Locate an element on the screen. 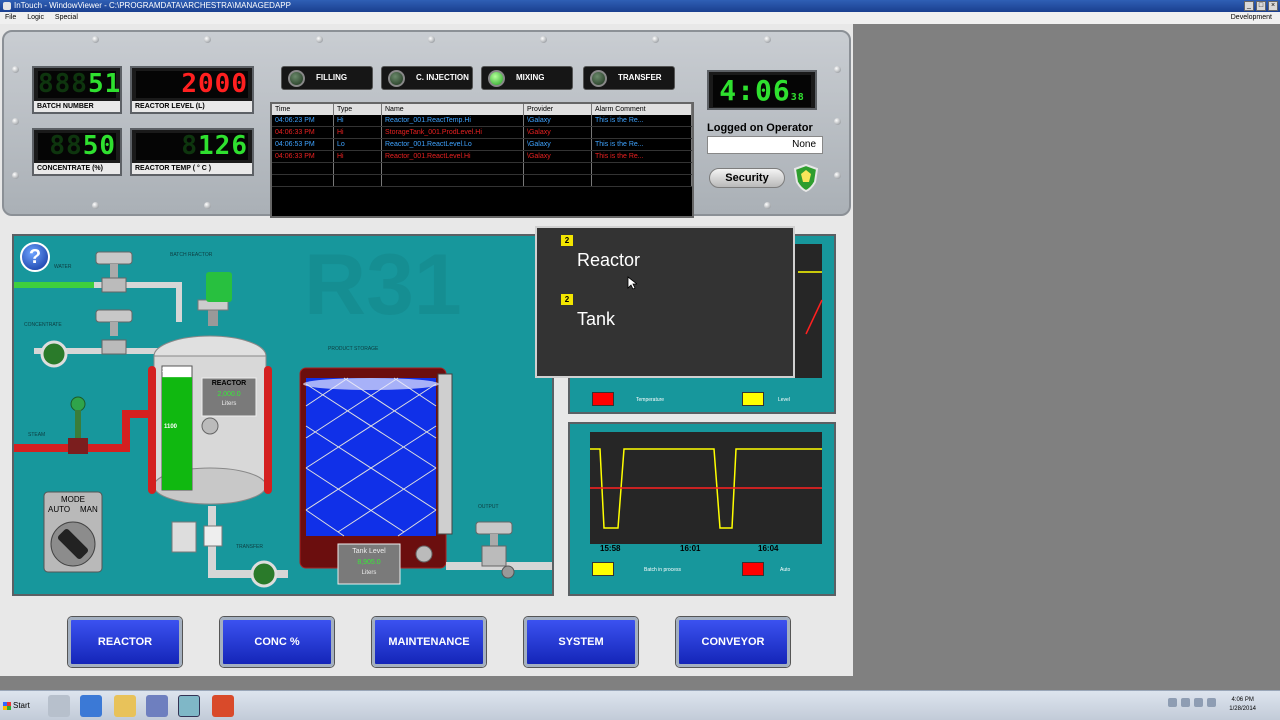  tank-knob-icon is located at coordinates (424, 554).